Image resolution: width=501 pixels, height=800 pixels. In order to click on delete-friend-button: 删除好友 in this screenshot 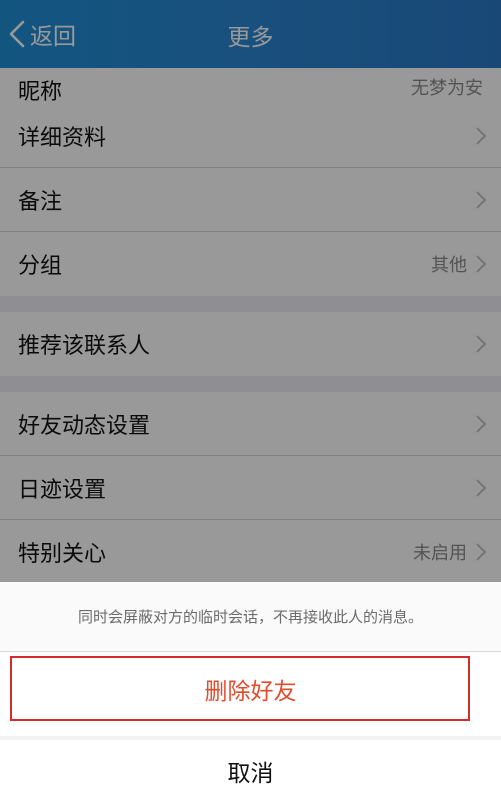, I will do `click(250, 694)`.